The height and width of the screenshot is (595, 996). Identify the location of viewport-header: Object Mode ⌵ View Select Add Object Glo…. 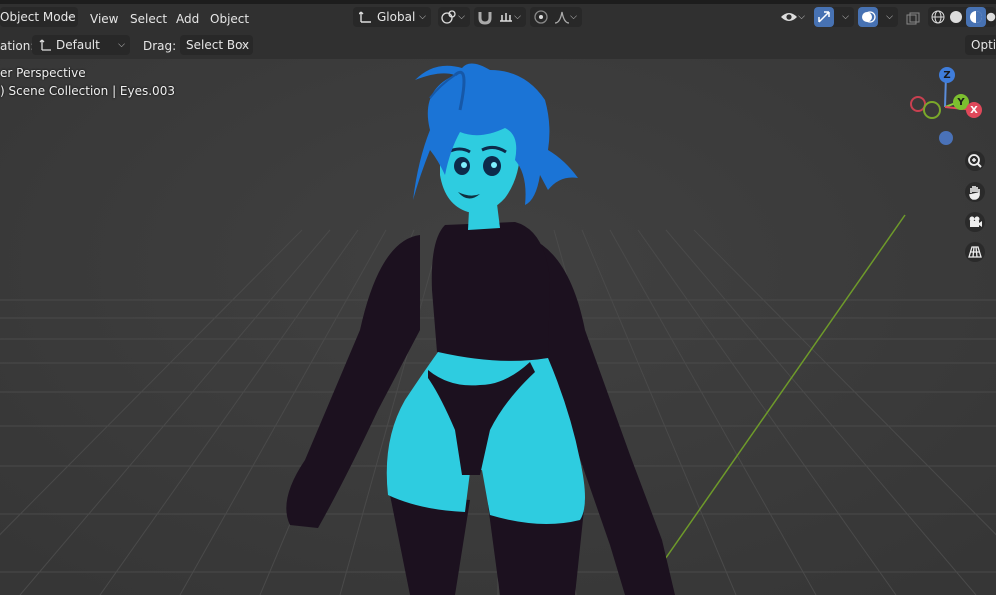
(498, 17).